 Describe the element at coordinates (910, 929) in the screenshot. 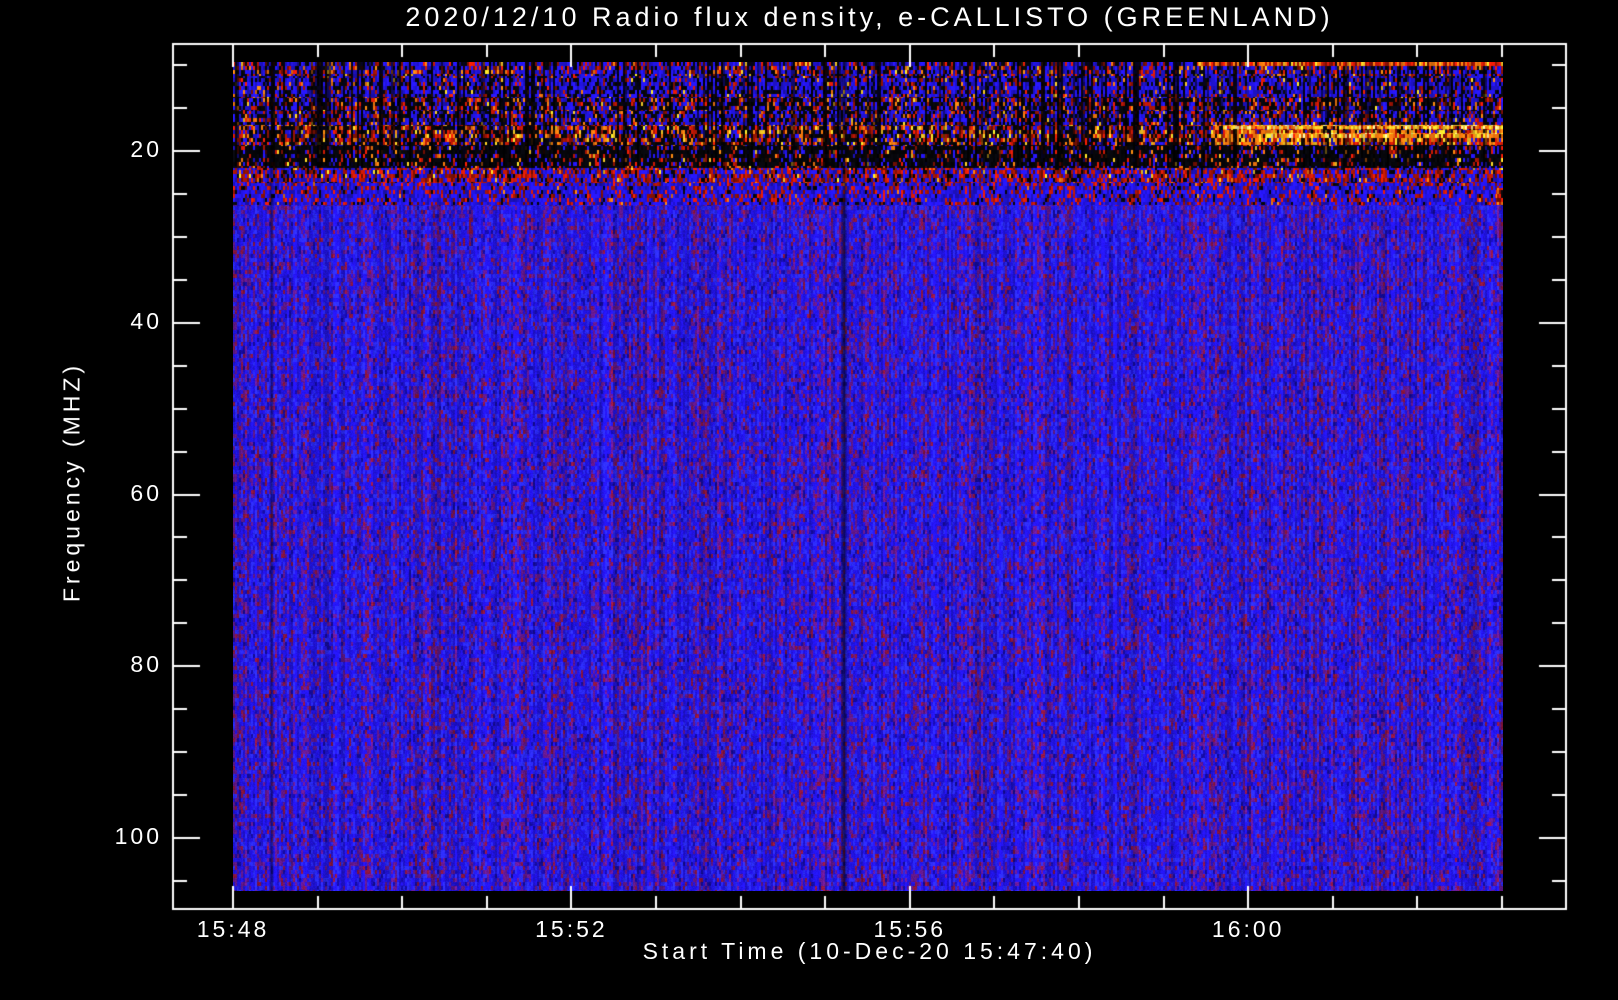

I see `x-tick-label: 15:56` at that location.